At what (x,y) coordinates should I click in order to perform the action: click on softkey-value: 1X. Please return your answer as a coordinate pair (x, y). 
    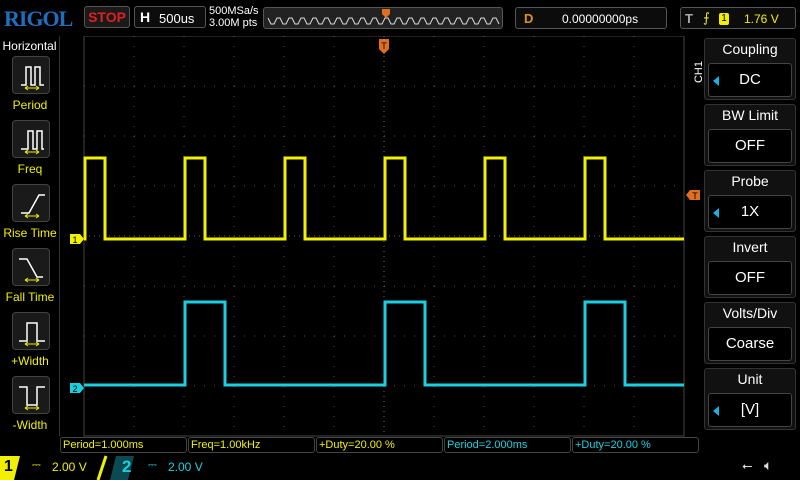
    Looking at the image, I should click on (750, 212).